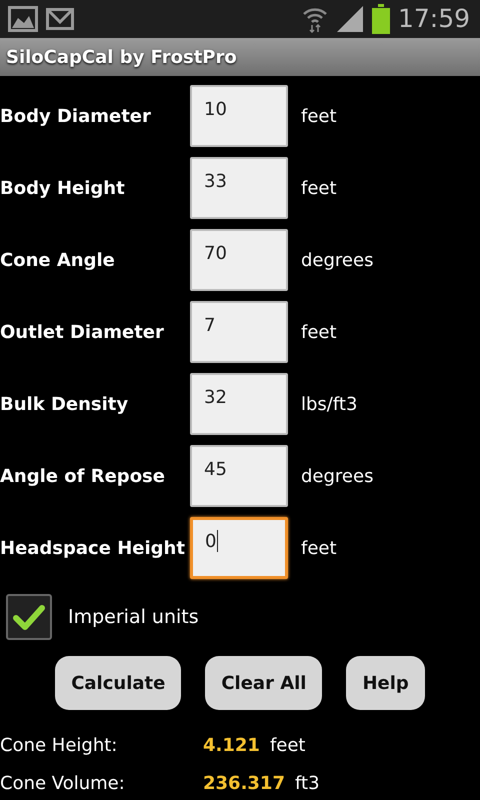  What do you see at coordinates (239, 476) in the screenshot?
I see `input-field: 45` at bounding box center [239, 476].